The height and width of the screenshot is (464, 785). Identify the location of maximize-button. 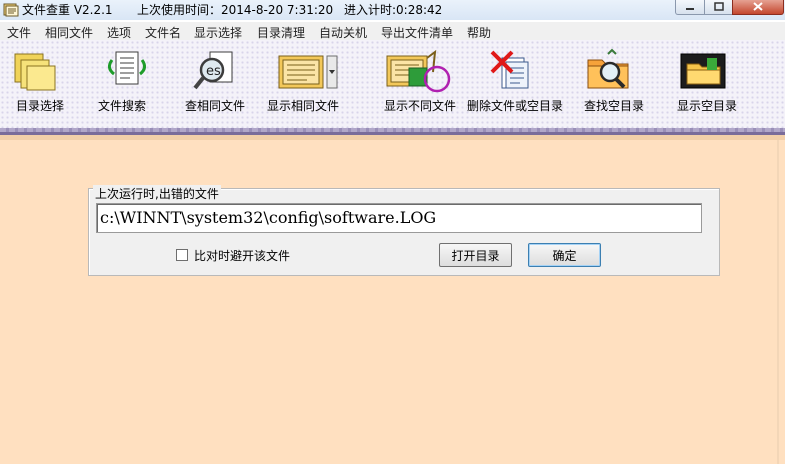
(718, 7).